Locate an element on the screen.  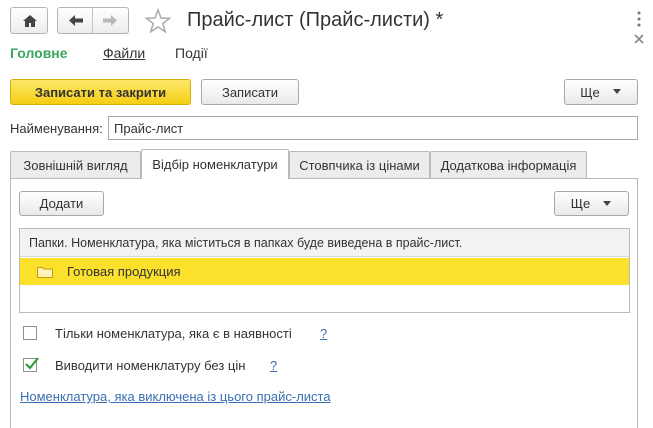
back-button is located at coordinates (75, 20).